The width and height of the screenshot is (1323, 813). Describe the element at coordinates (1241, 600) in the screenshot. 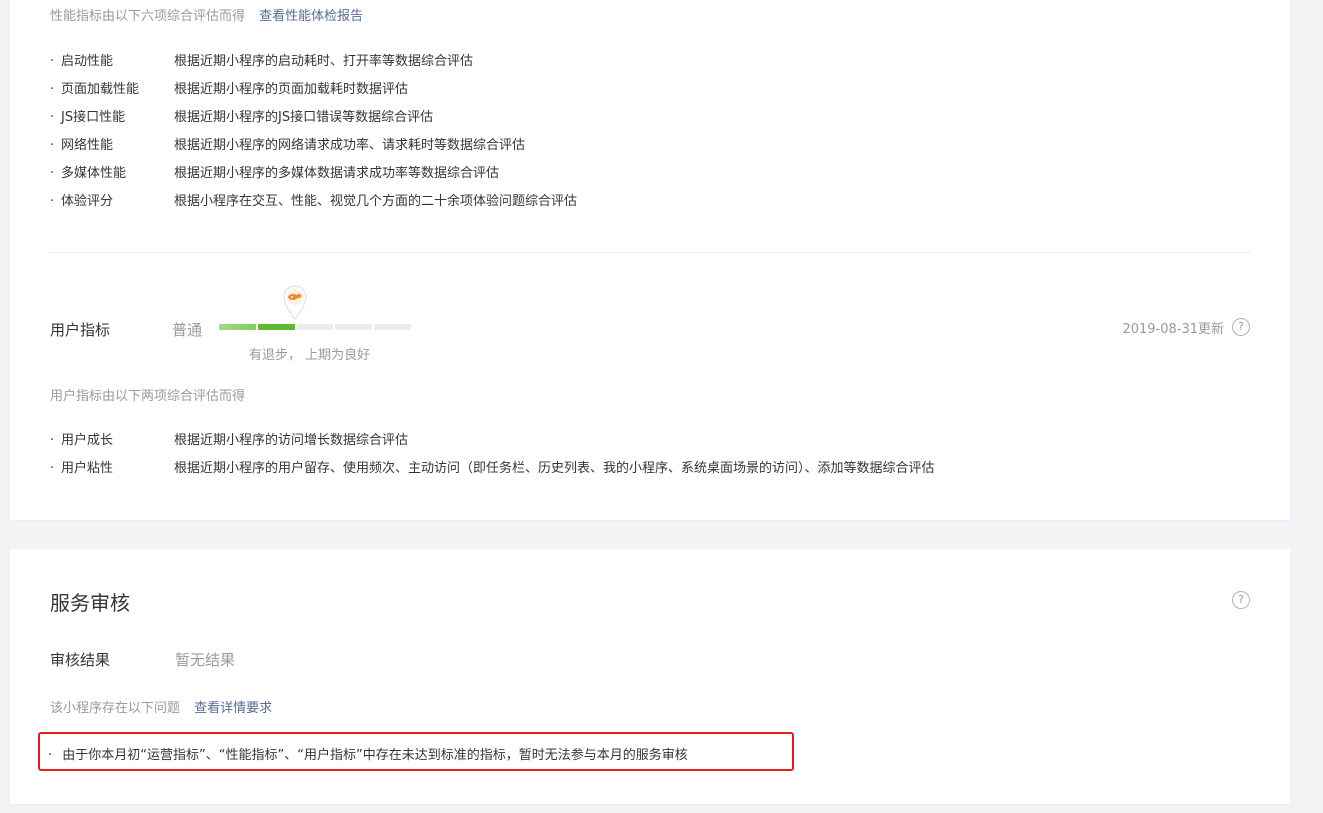

I see `service-review-help-icon: ?` at that location.